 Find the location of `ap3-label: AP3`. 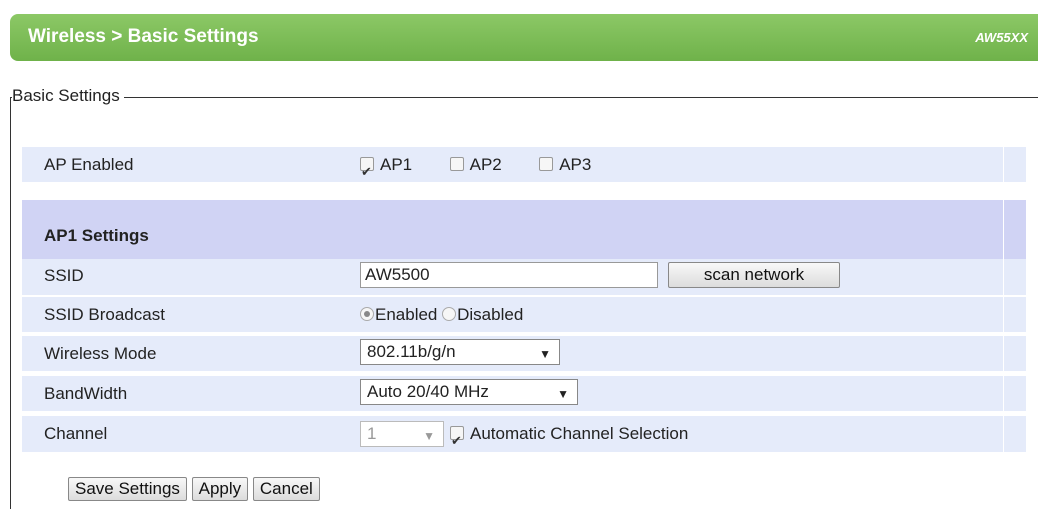

ap3-label: AP3 is located at coordinates (575, 164).